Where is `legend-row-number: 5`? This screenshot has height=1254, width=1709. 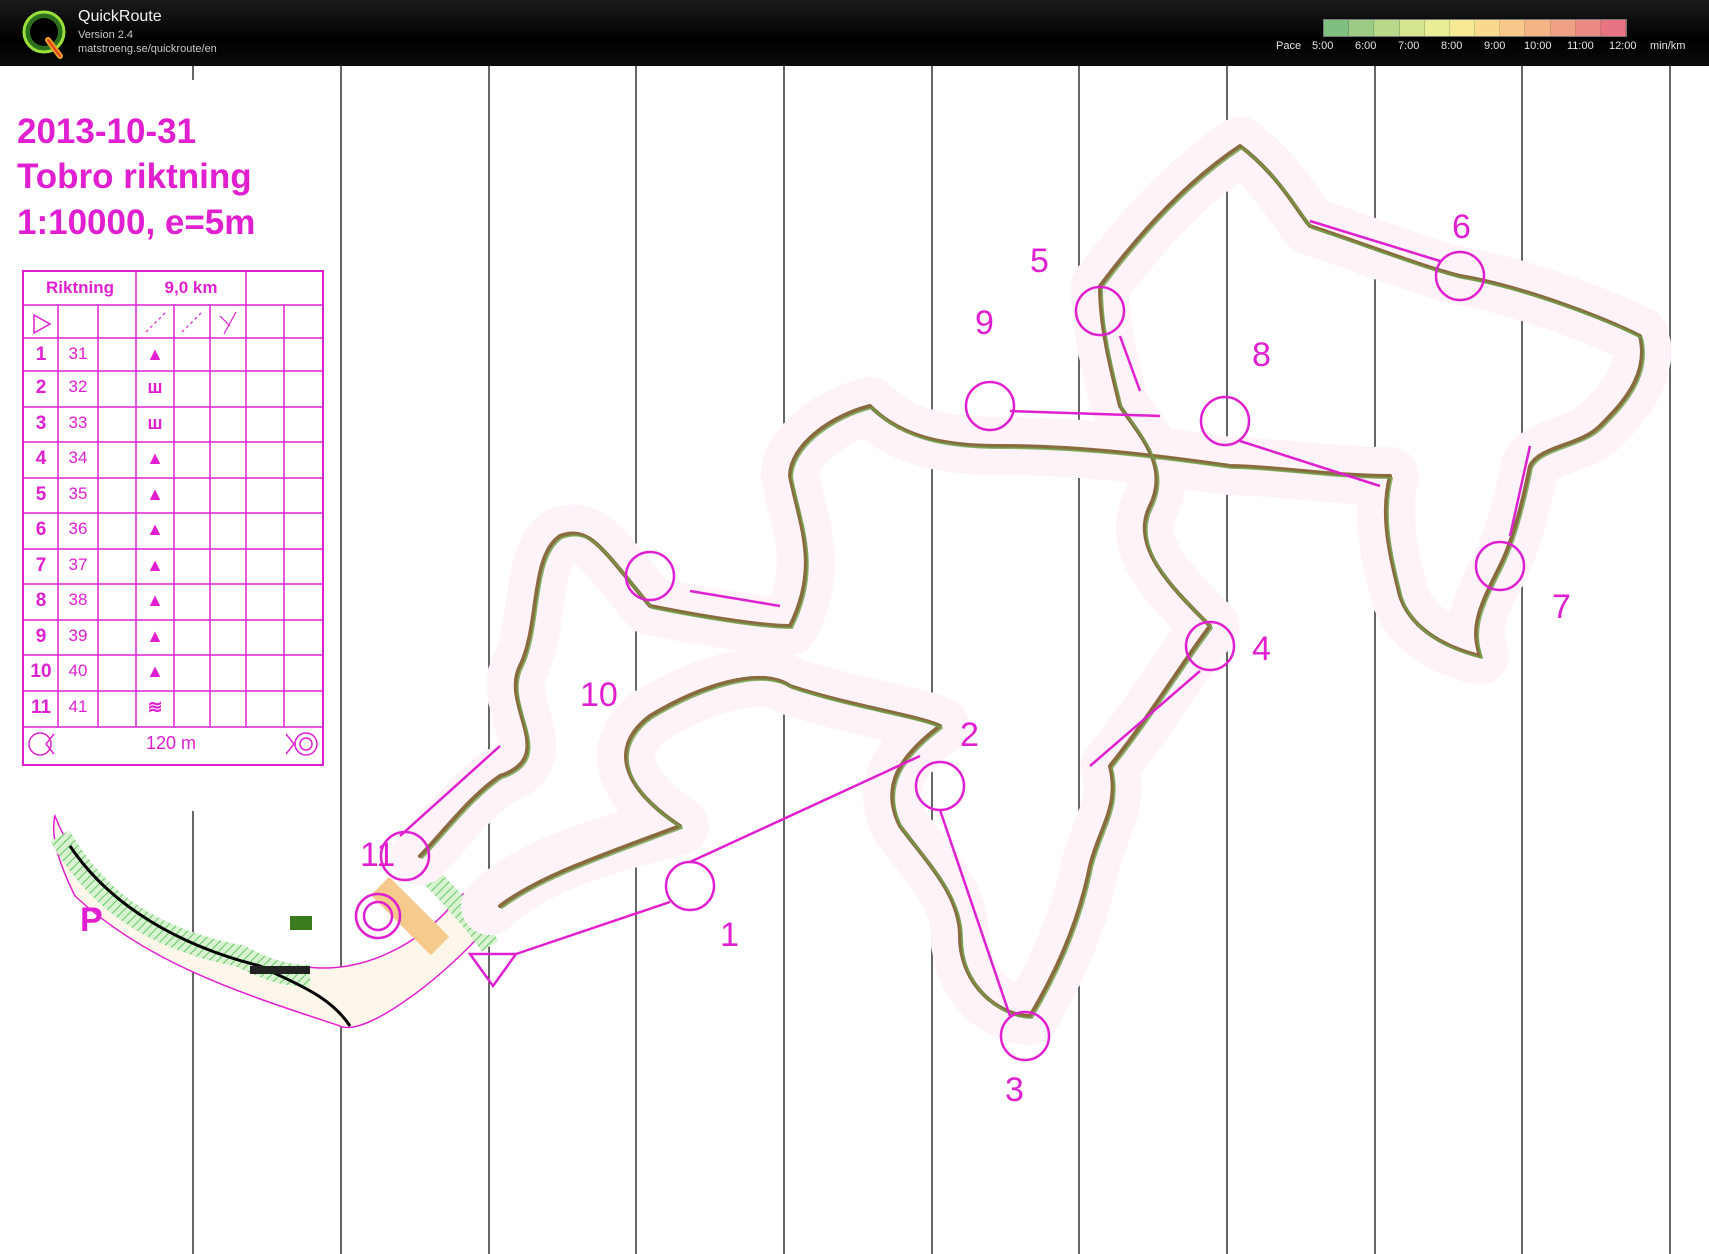 legend-row-number: 5 is located at coordinates (41, 494).